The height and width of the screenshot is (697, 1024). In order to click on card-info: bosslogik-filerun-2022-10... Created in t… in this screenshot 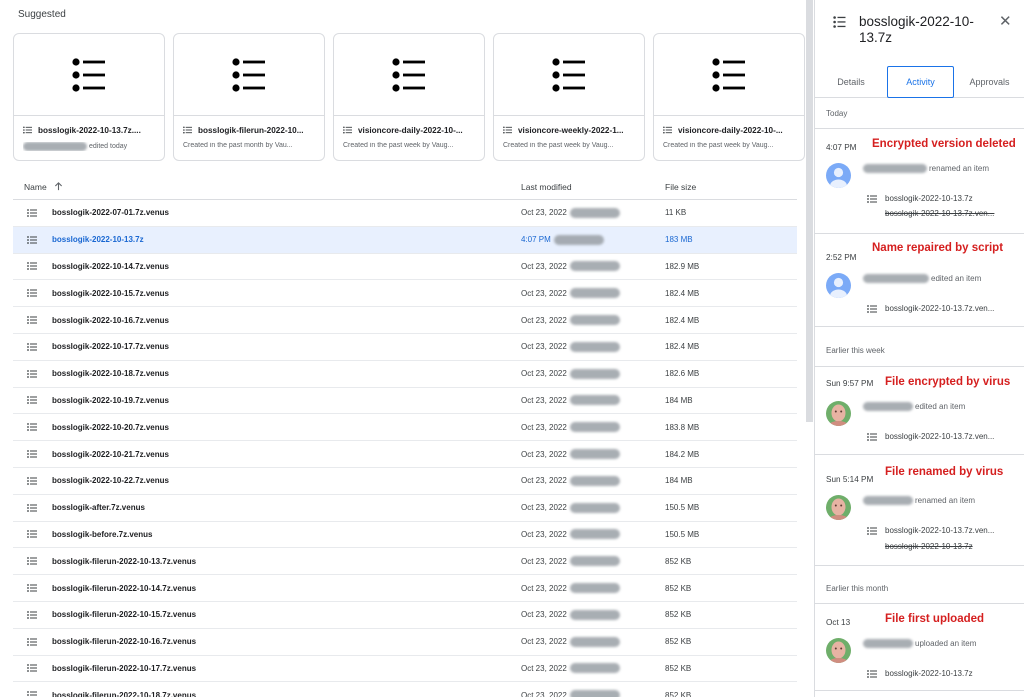, I will do `click(249, 133)`.